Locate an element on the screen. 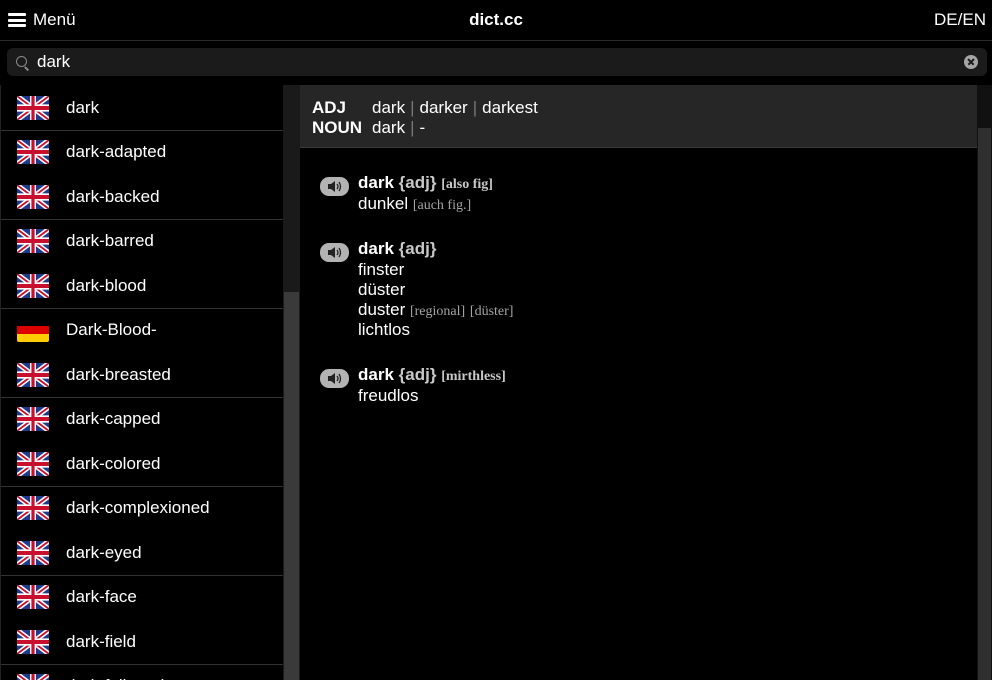  list-item: dark-eyed is located at coordinates (142, 552).